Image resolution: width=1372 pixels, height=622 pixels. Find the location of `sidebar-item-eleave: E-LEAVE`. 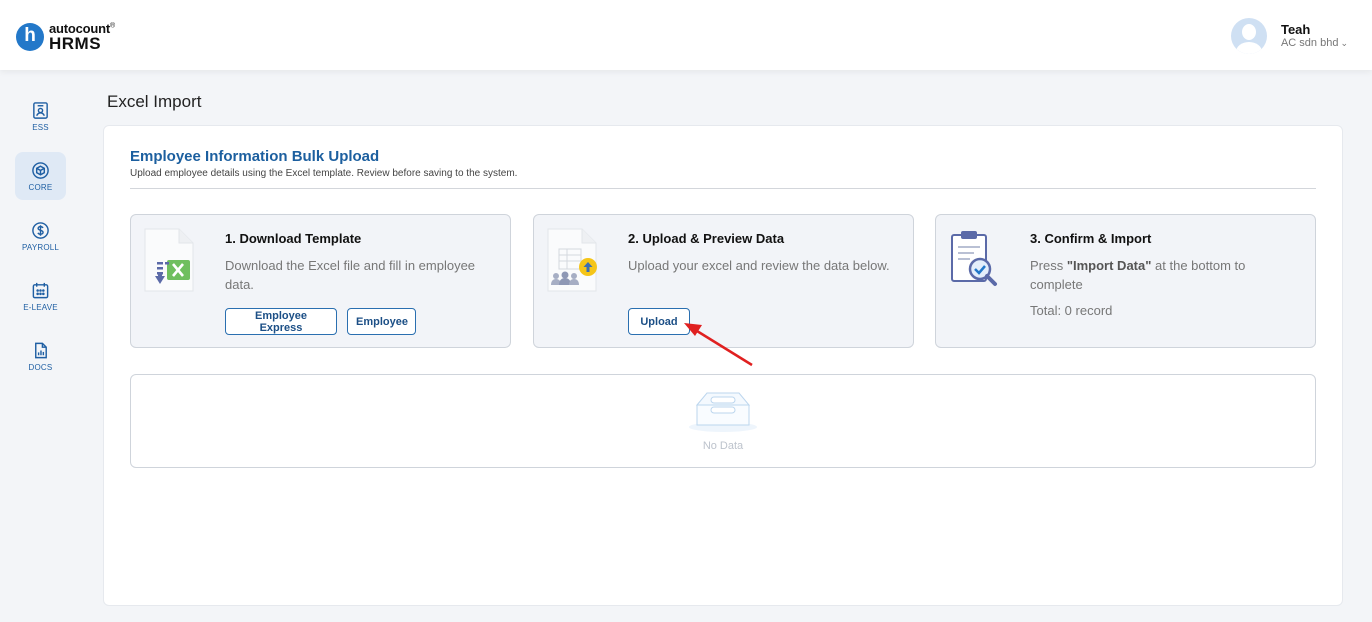

sidebar-item-eleave: E-LEAVE is located at coordinates (40, 296).